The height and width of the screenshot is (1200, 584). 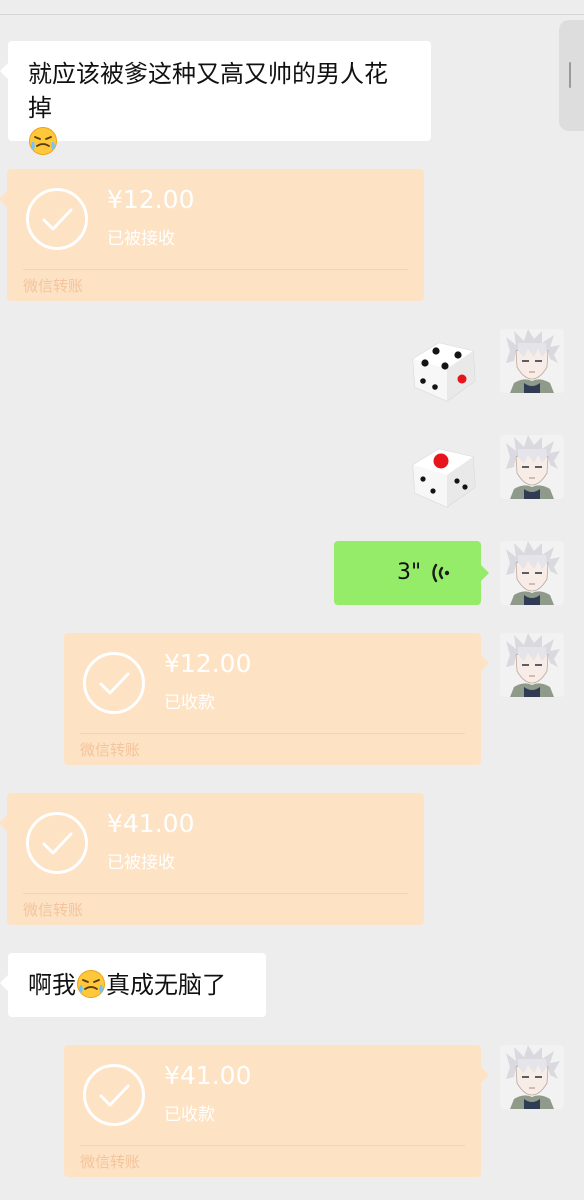 I want to click on scroll-grip, so click(x=570, y=75).